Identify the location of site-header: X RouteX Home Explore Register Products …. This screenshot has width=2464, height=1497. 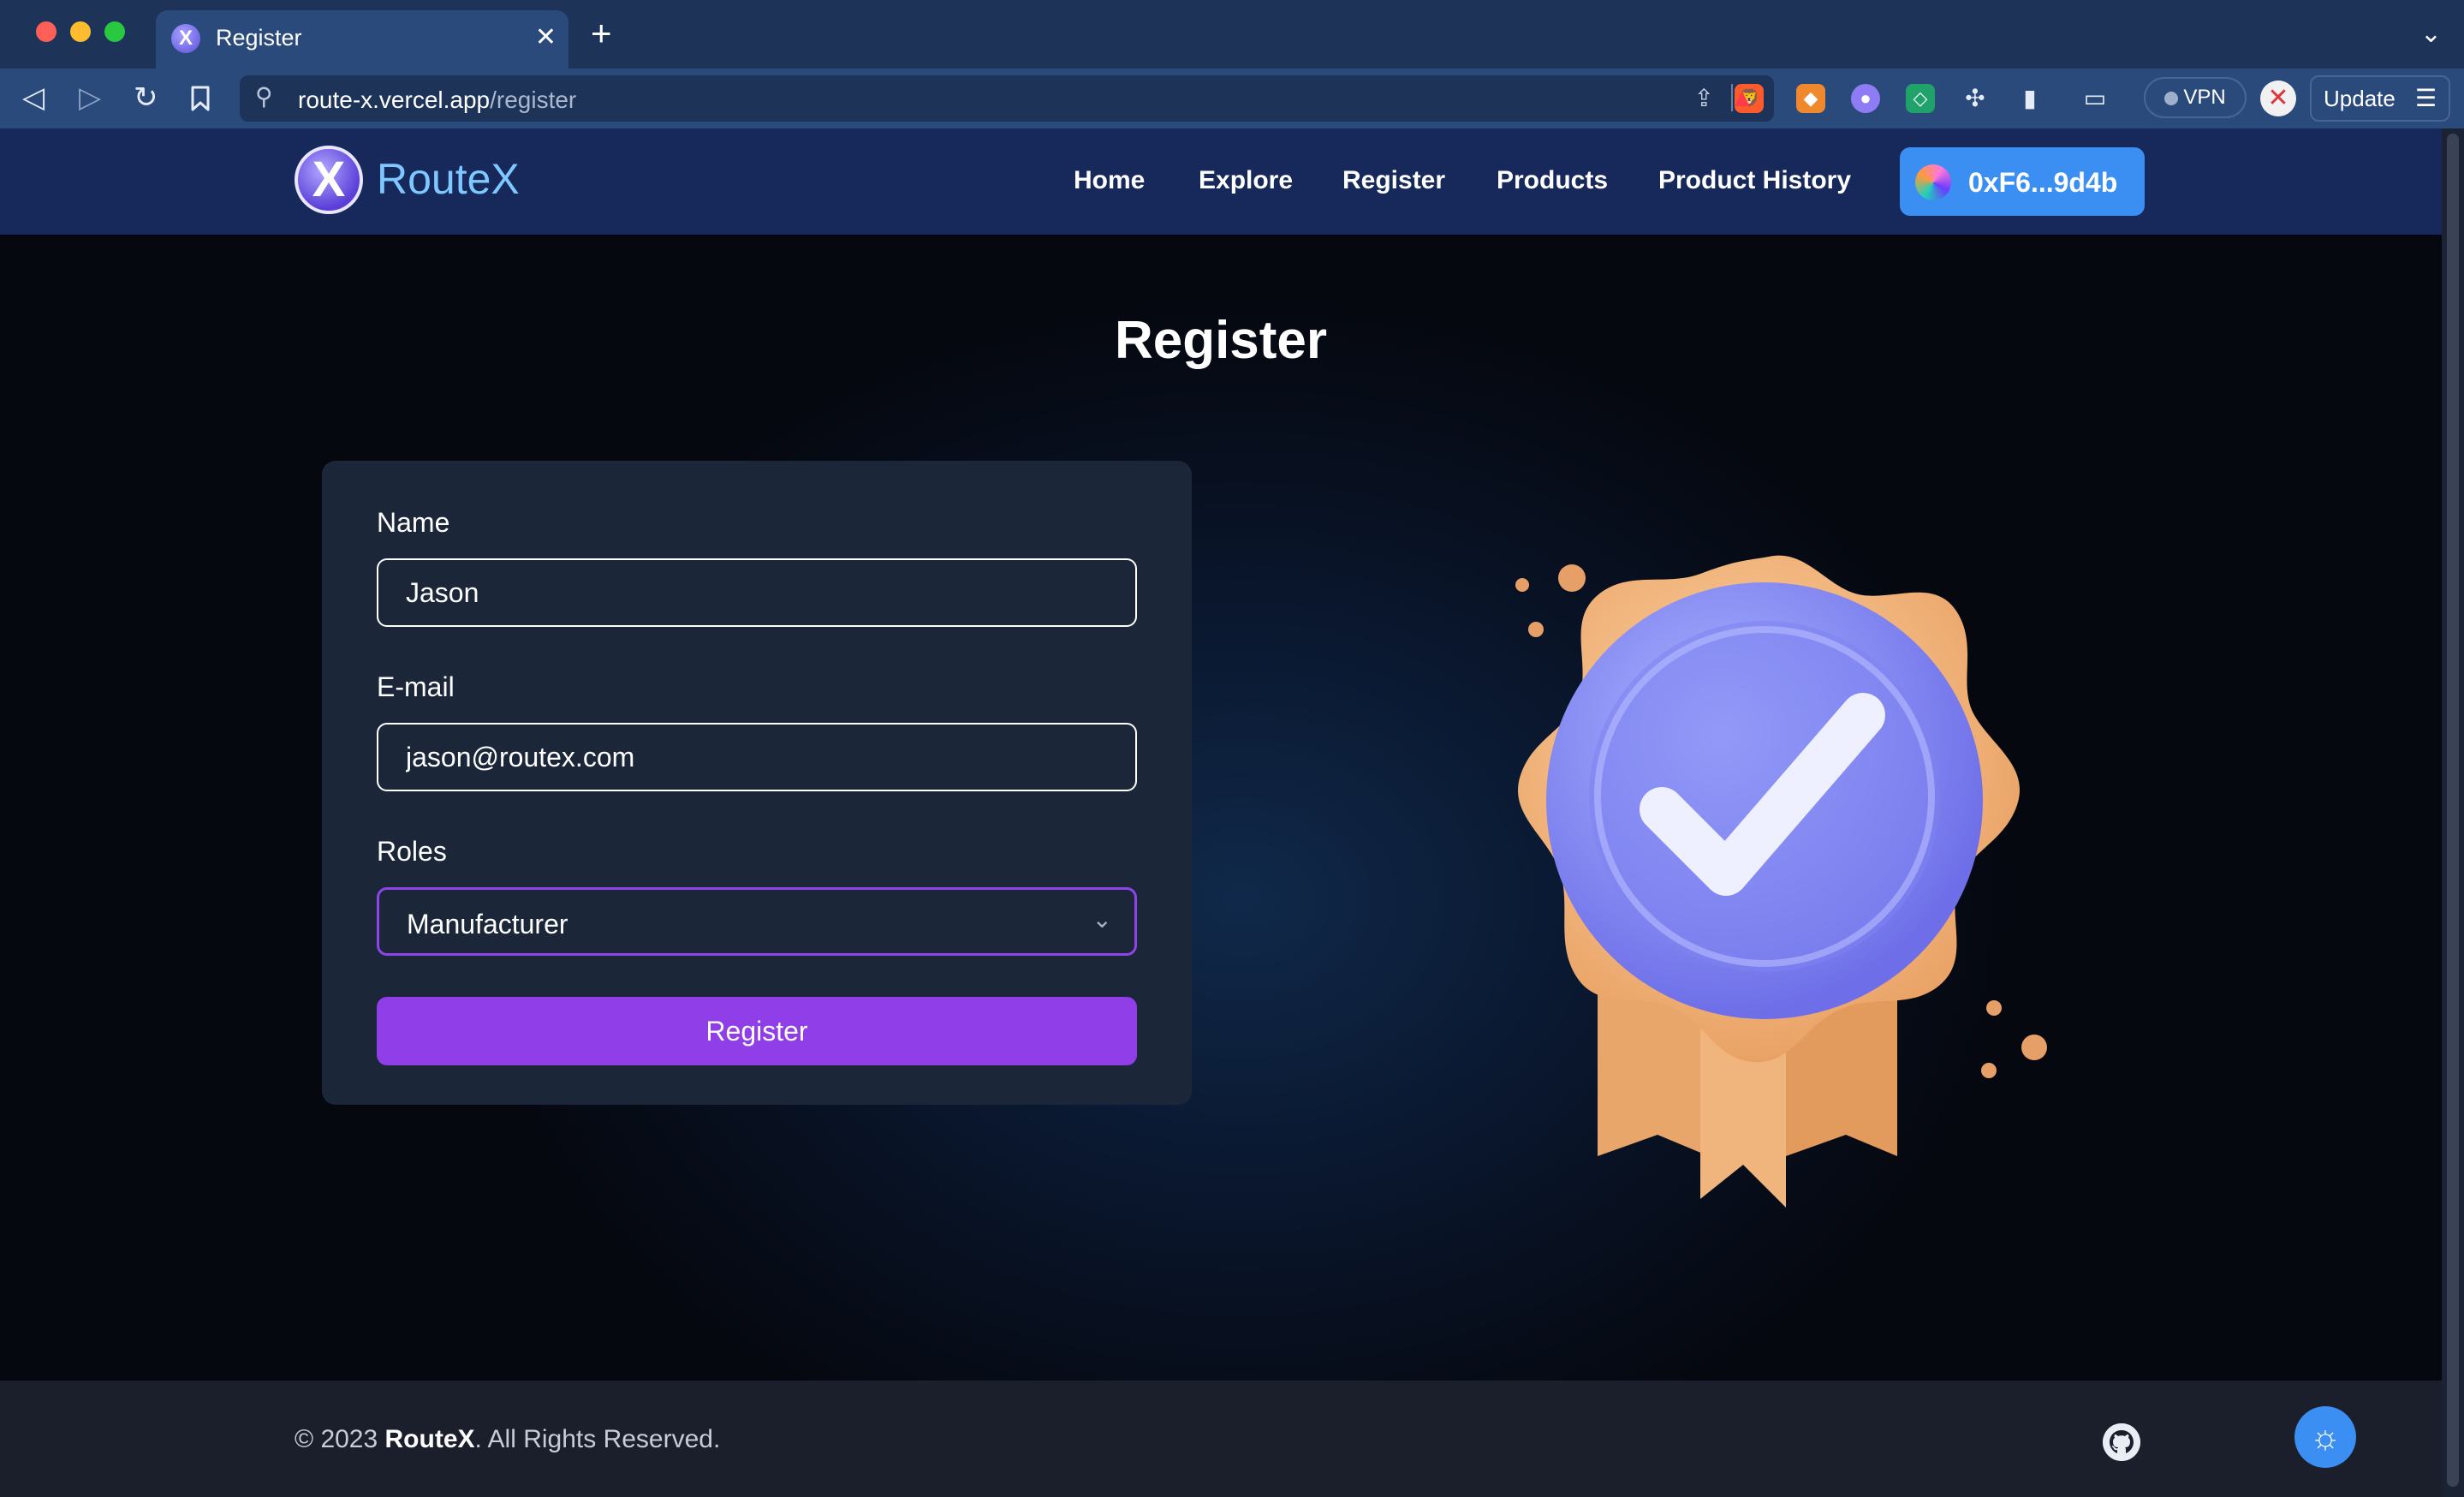
(1221, 181).